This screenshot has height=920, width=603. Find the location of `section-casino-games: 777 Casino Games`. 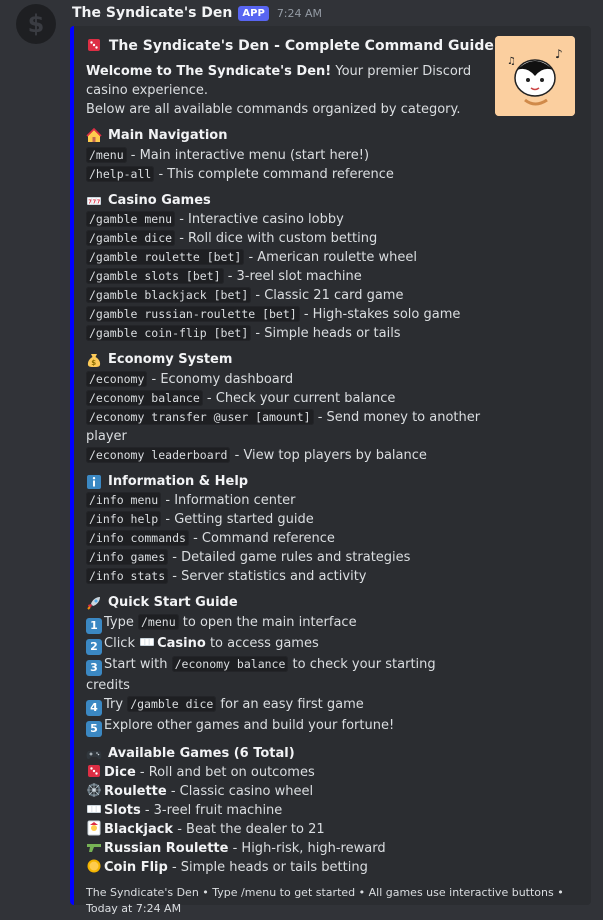

section-casino-games: 777 Casino Games is located at coordinates (283, 201).